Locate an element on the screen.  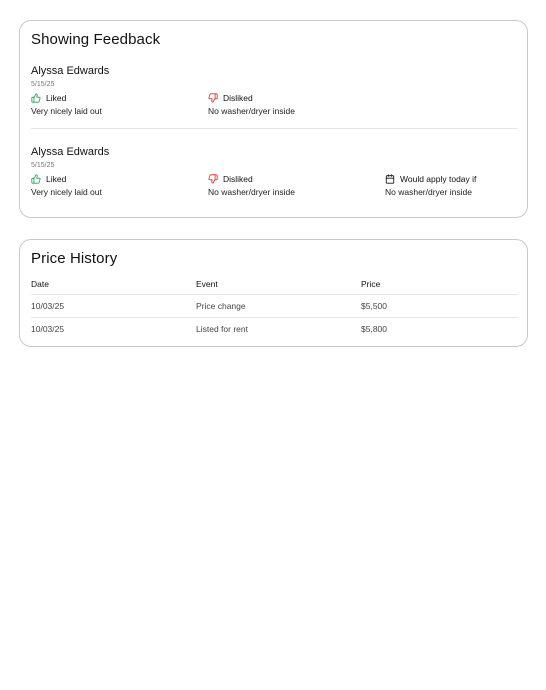
table-header-row: Date Event Price is located at coordinates (274, 284).